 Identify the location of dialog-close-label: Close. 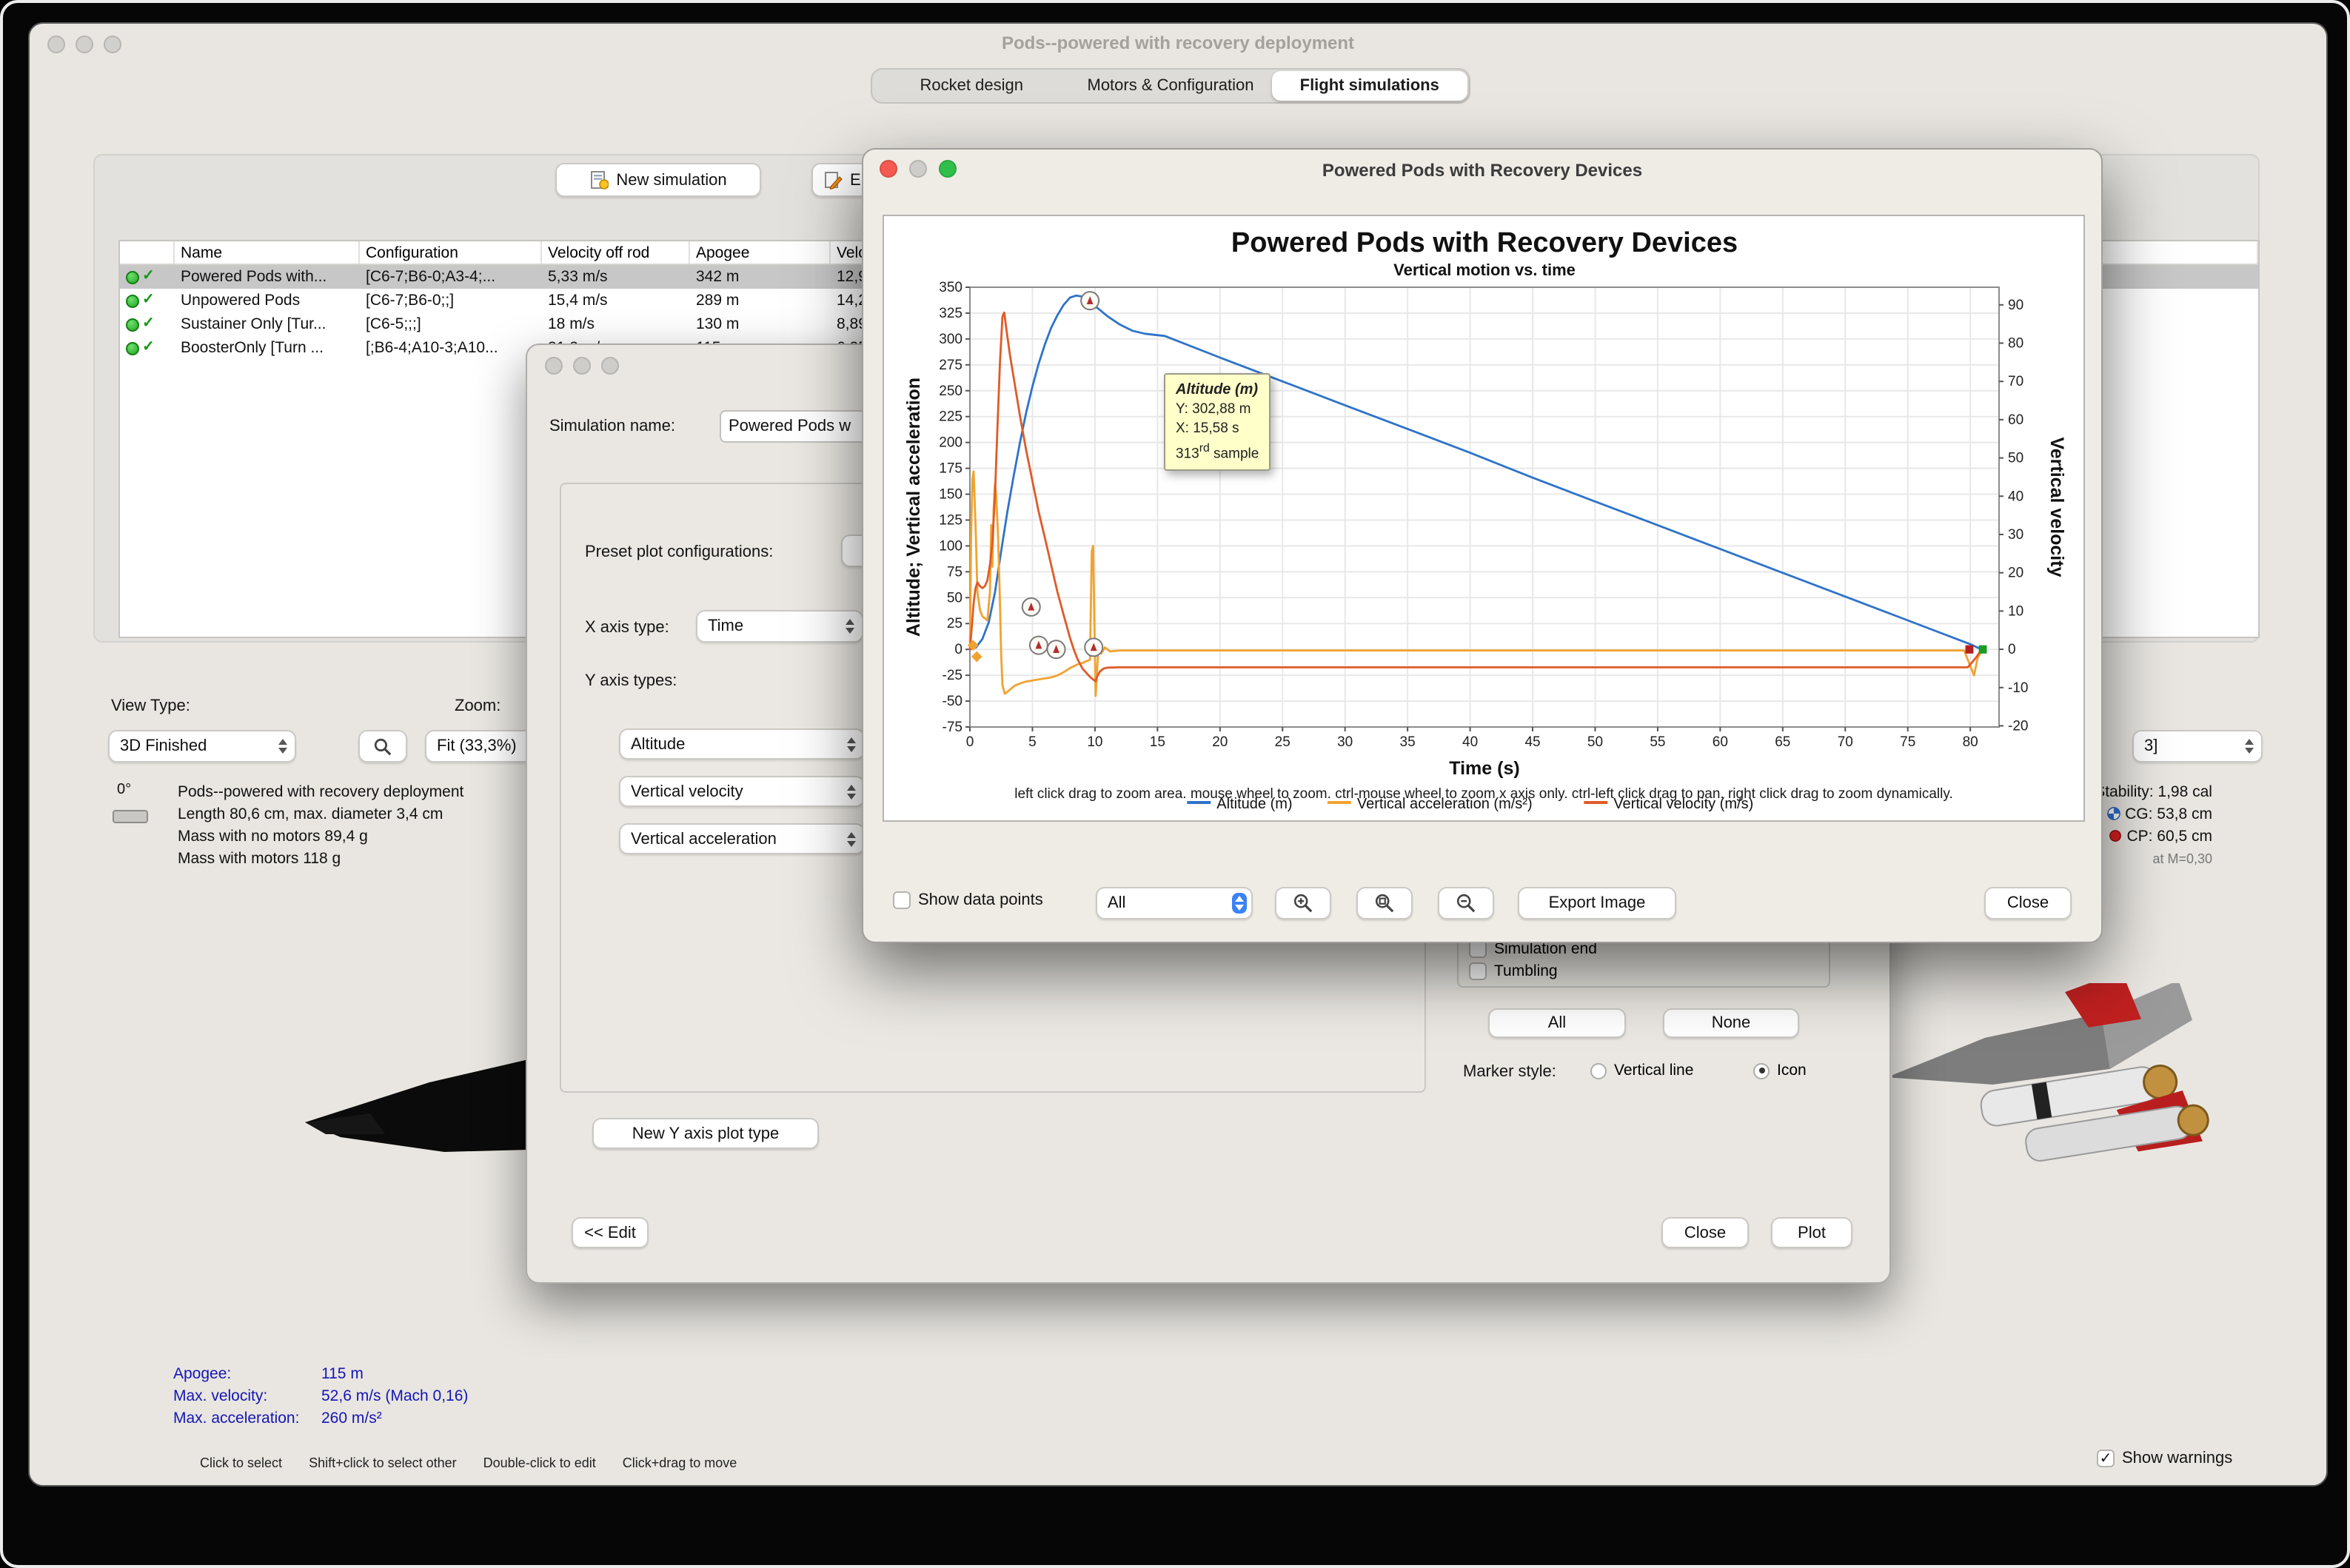
(1705, 1233).